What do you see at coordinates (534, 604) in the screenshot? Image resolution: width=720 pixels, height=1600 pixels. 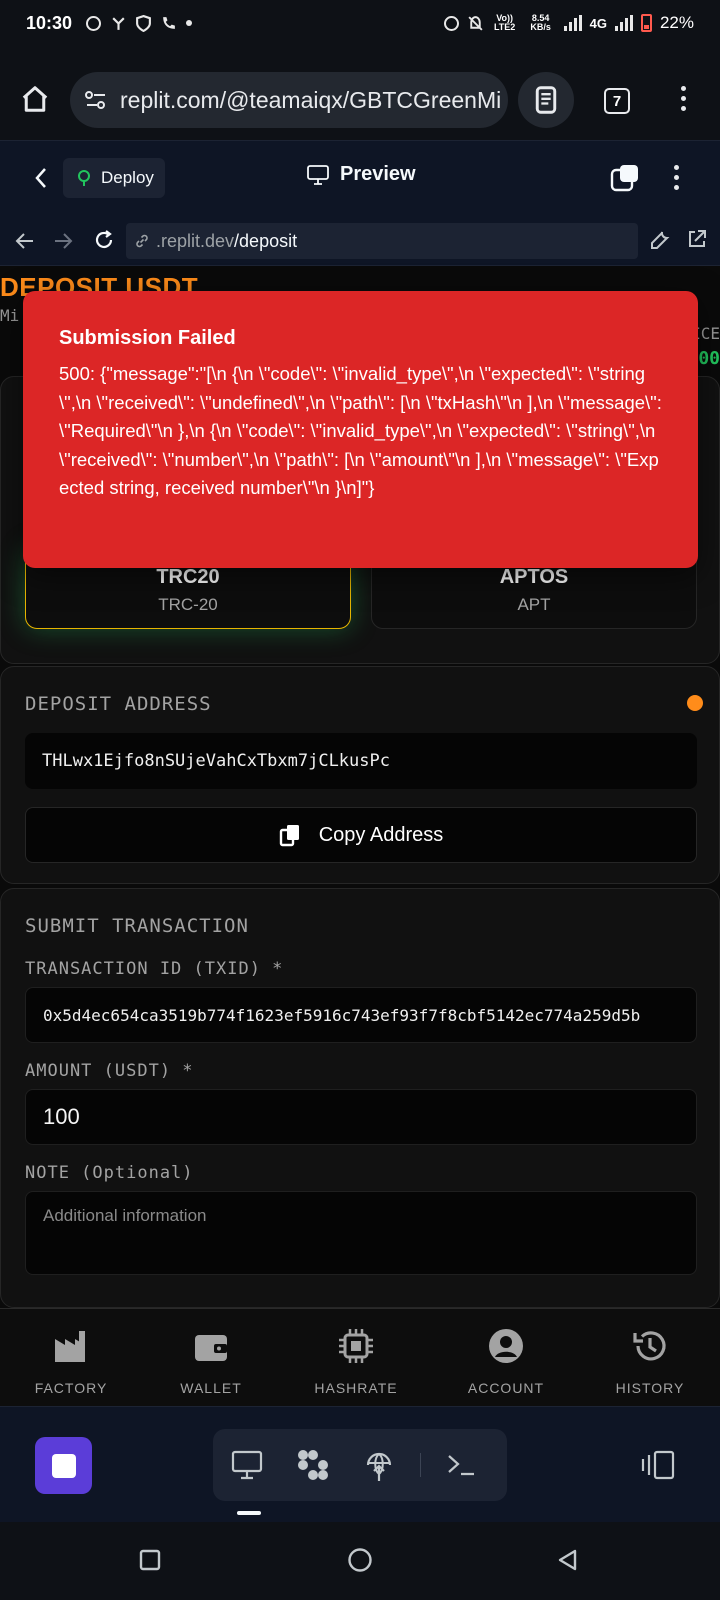 I see `network-sub: APT` at bounding box center [534, 604].